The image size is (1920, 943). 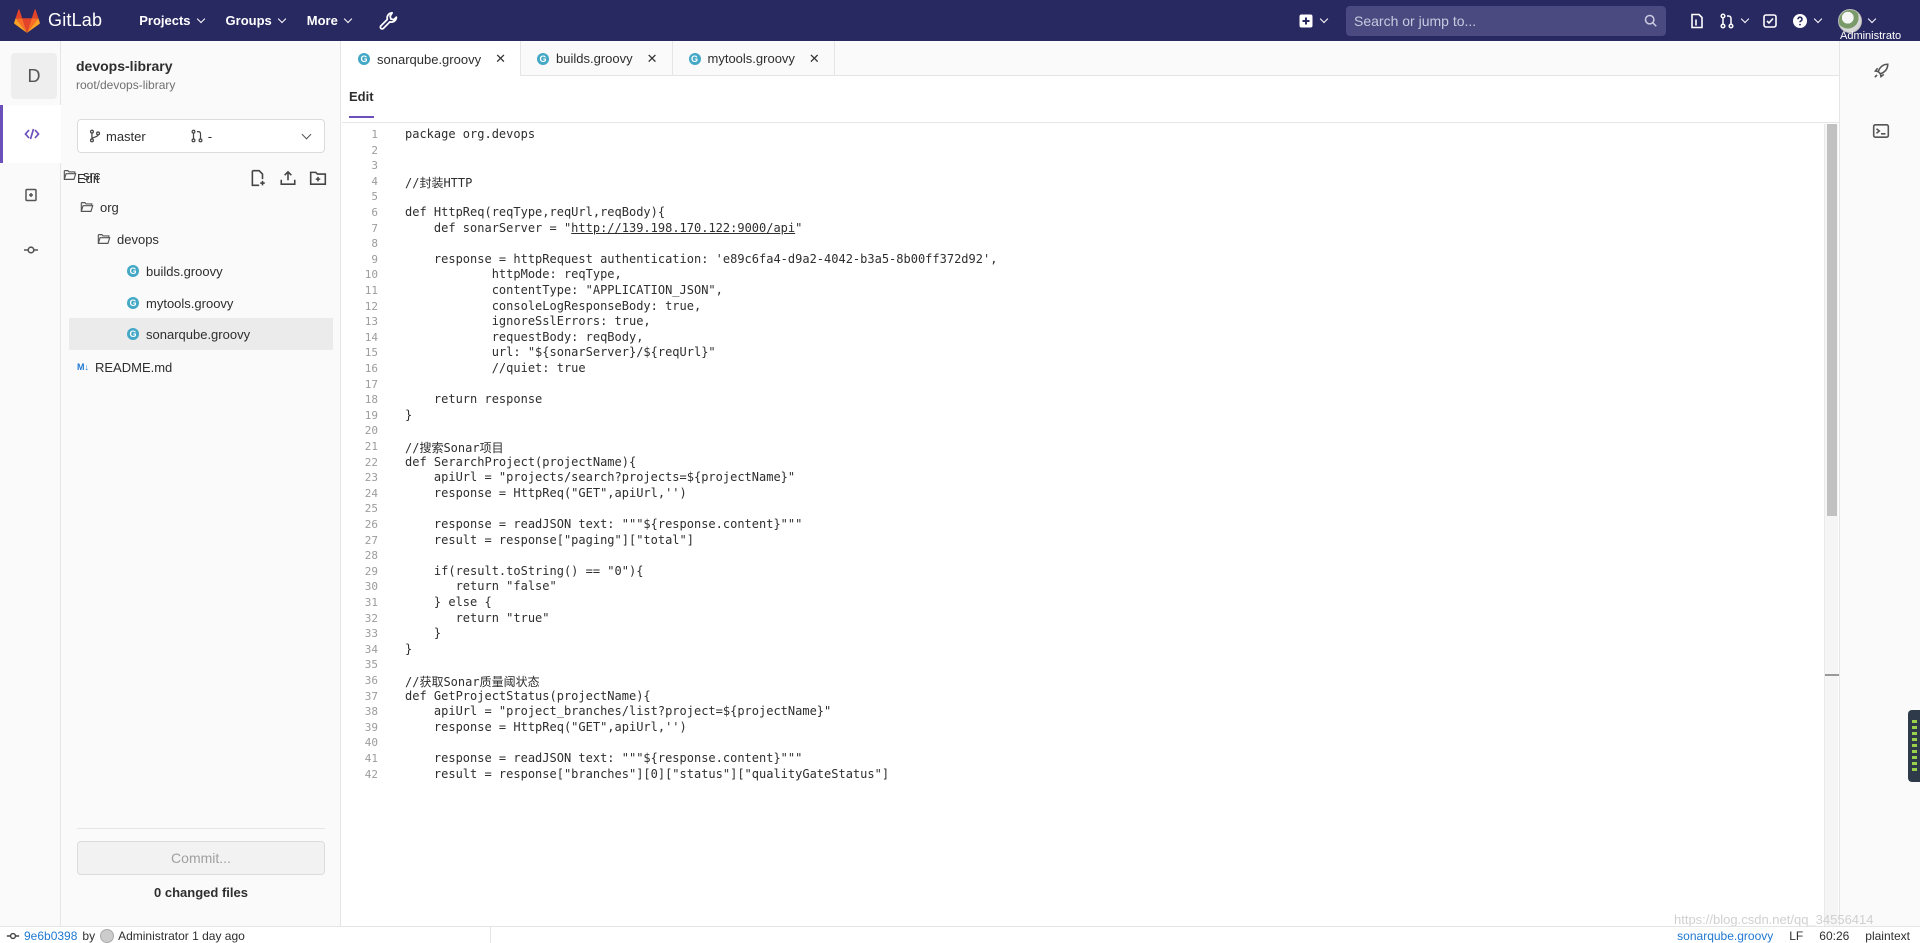 What do you see at coordinates (30, 250) in the screenshot?
I see `commit-mode-button` at bounding box center [30, 250].